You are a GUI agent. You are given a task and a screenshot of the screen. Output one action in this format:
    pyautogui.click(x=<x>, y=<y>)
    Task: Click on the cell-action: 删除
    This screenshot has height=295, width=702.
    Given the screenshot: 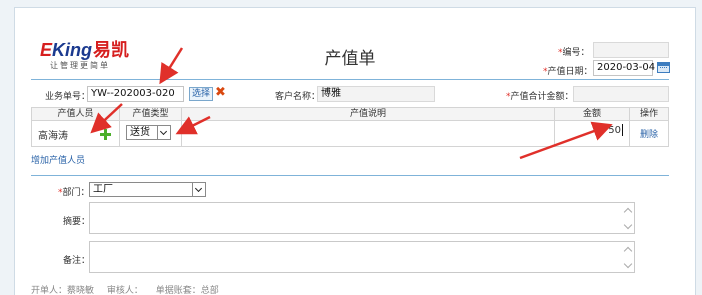 What is the action you would take?
    pyautogui.click(x=649, y=134)
    